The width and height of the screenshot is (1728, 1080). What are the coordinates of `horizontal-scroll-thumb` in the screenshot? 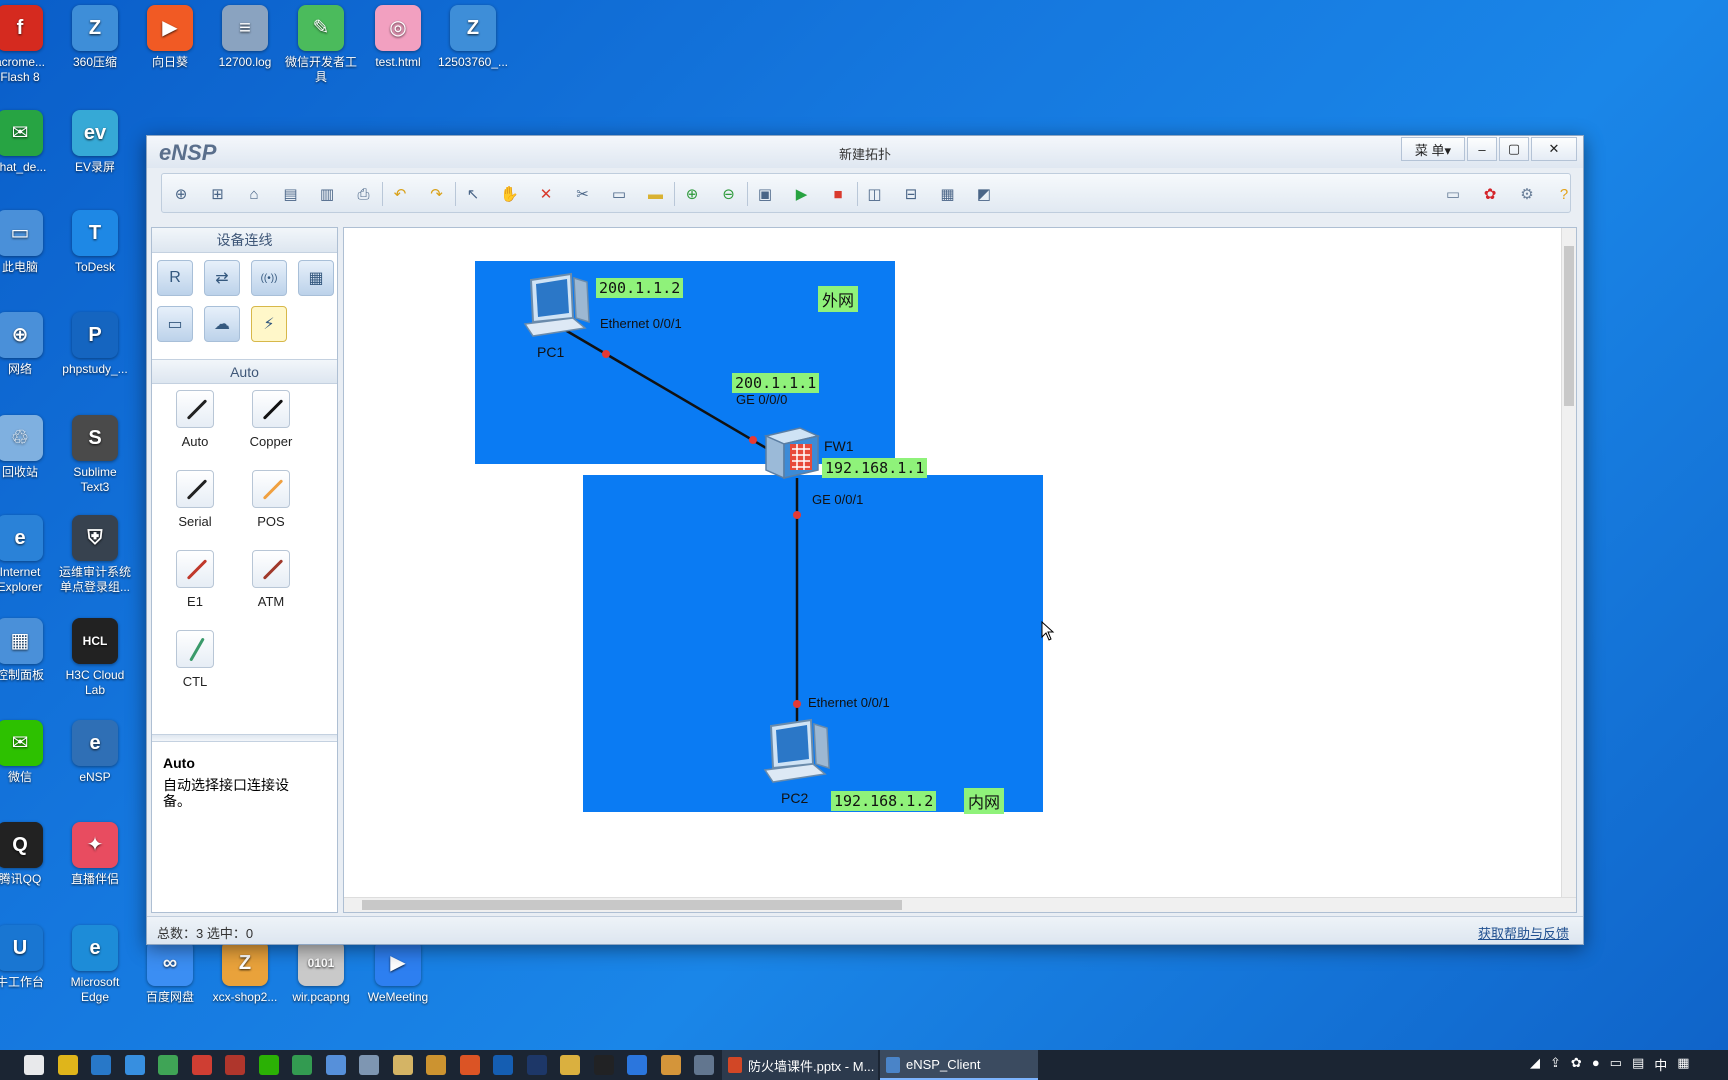 It's located at (632, 905).